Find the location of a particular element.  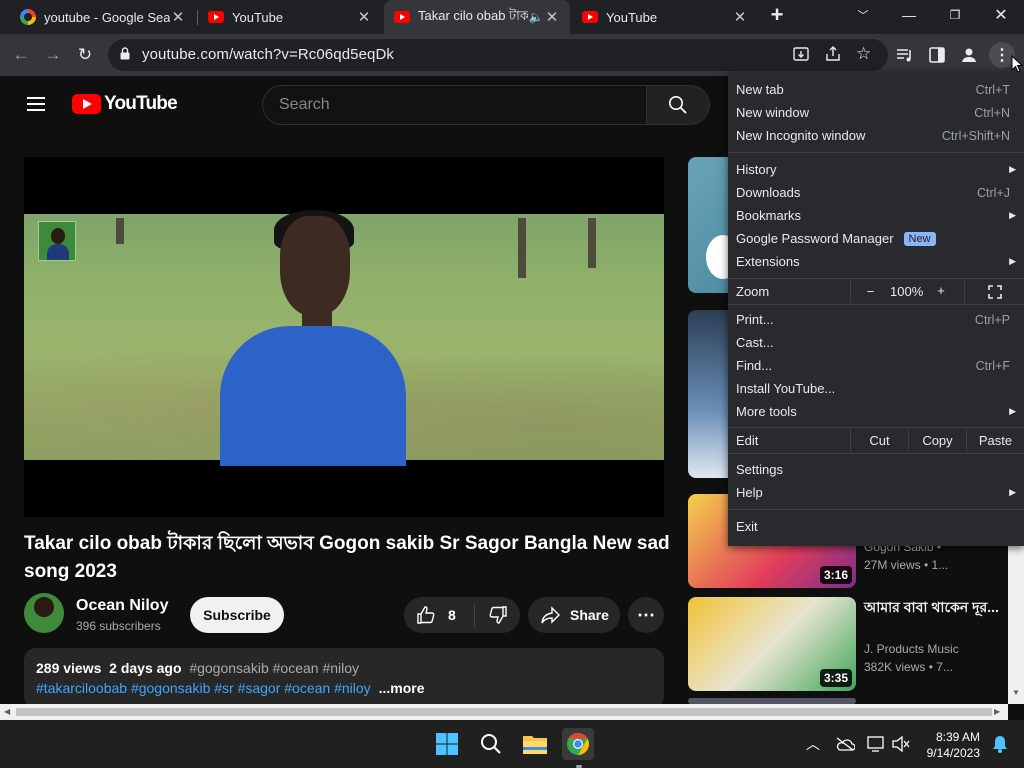

menu-item-find: Find... Ctrl+F is located at coordinates (876, 365).